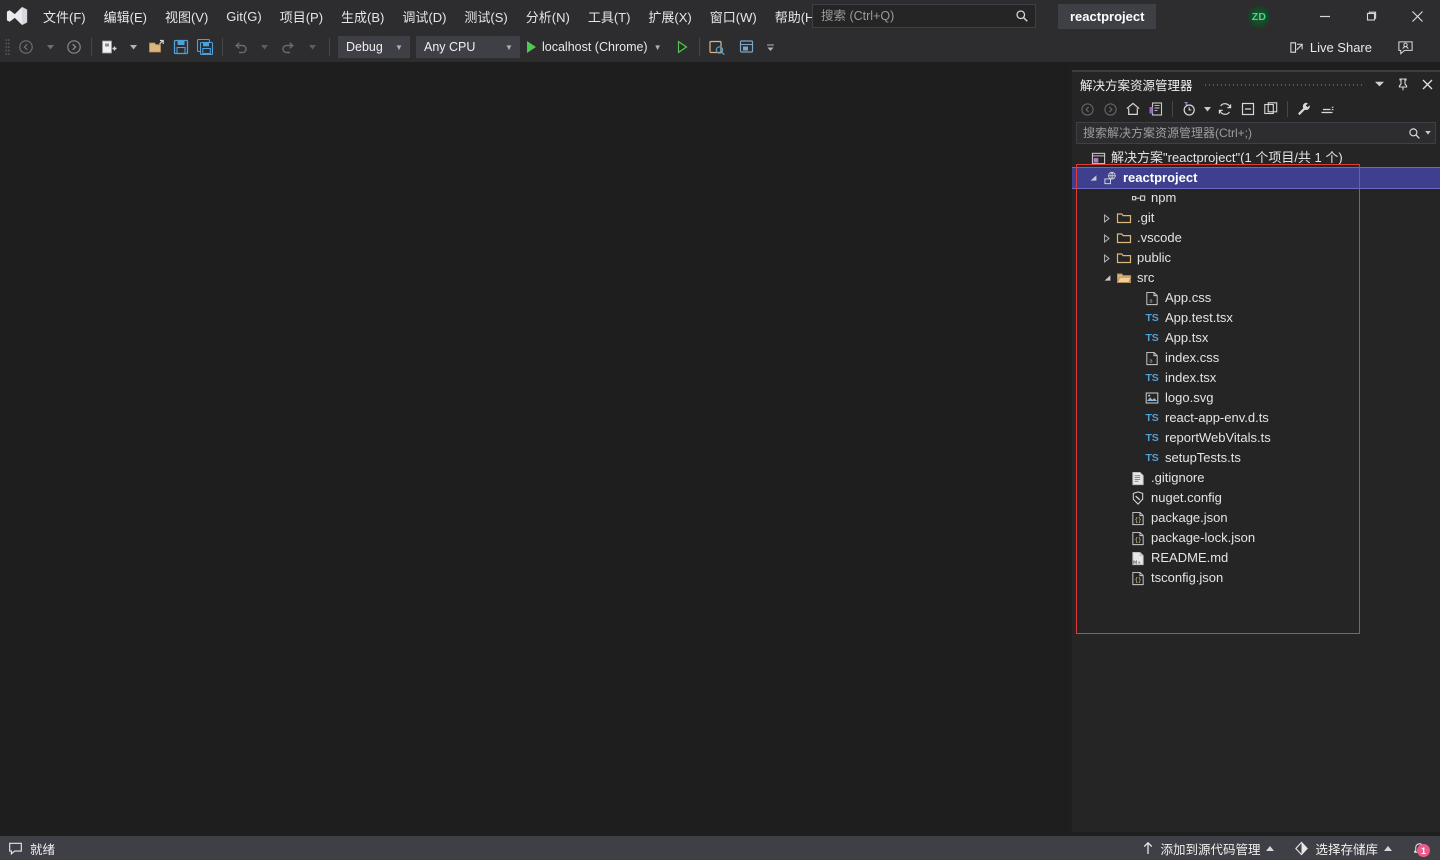  Describe the element at coordinates (1107, 16) in the screenshot. I see `active-project-chip: reactproject` at that location.